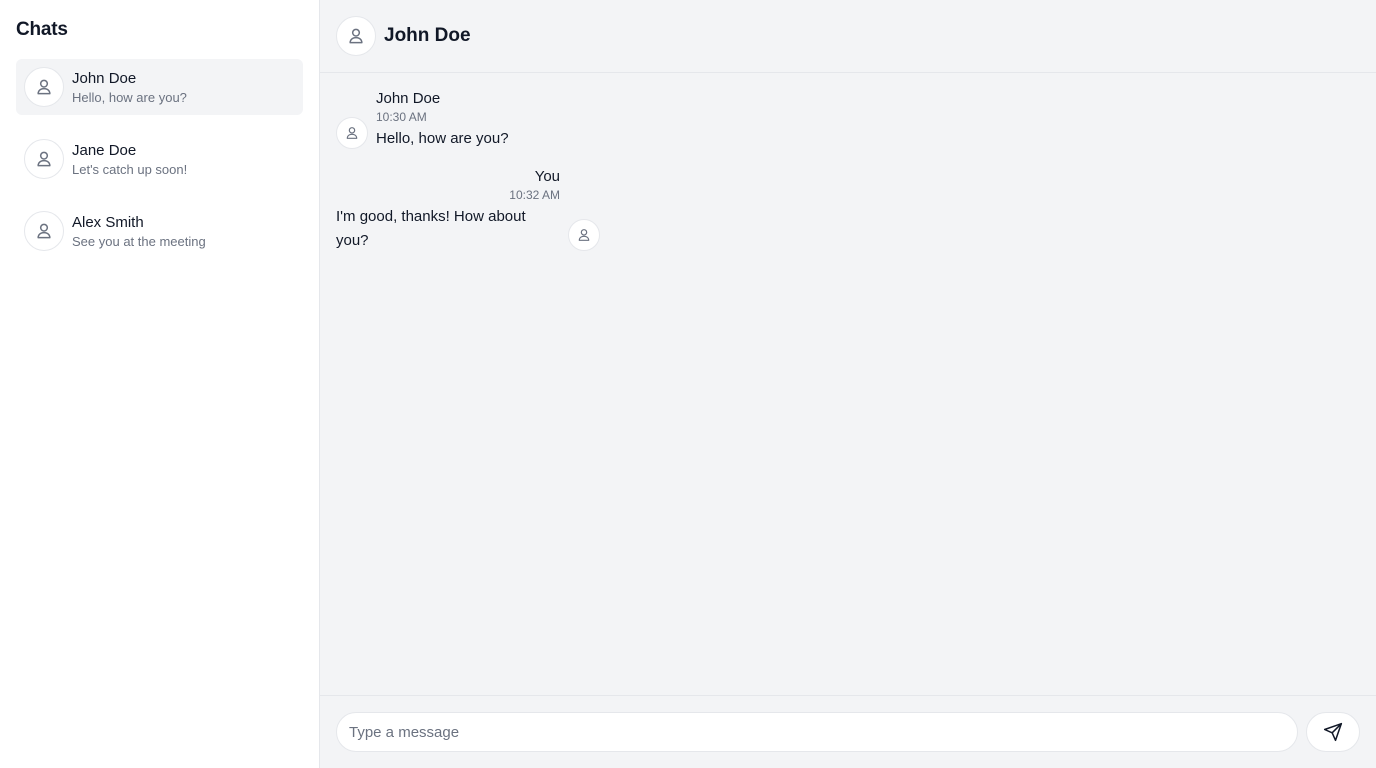  Describe the element at coordinates (129, 87) in the screenshot. I see `chat-meta: John Doe Hello, how are you?` at that location.